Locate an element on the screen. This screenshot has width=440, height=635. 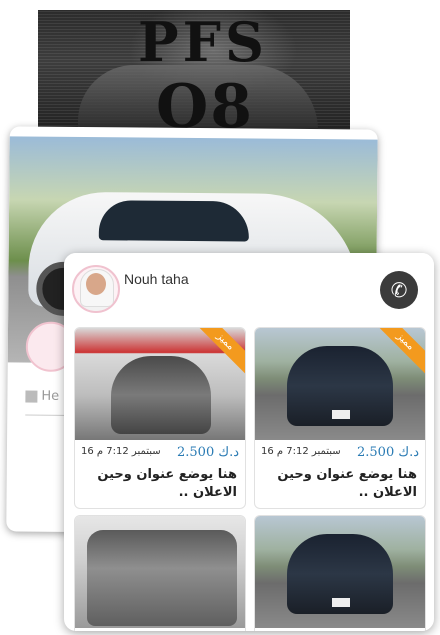
app-banner: PFS Q8 is located at coordinates (194, 74).